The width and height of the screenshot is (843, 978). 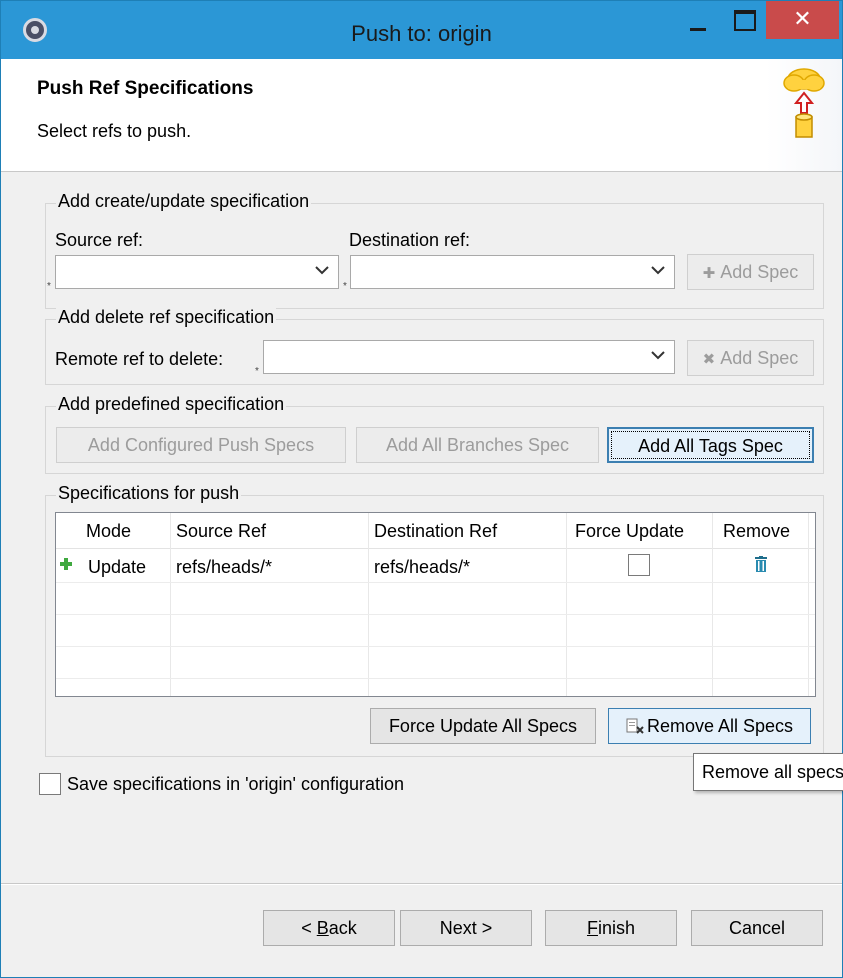 I want to click on banner-art, so click(x=804, y=115).